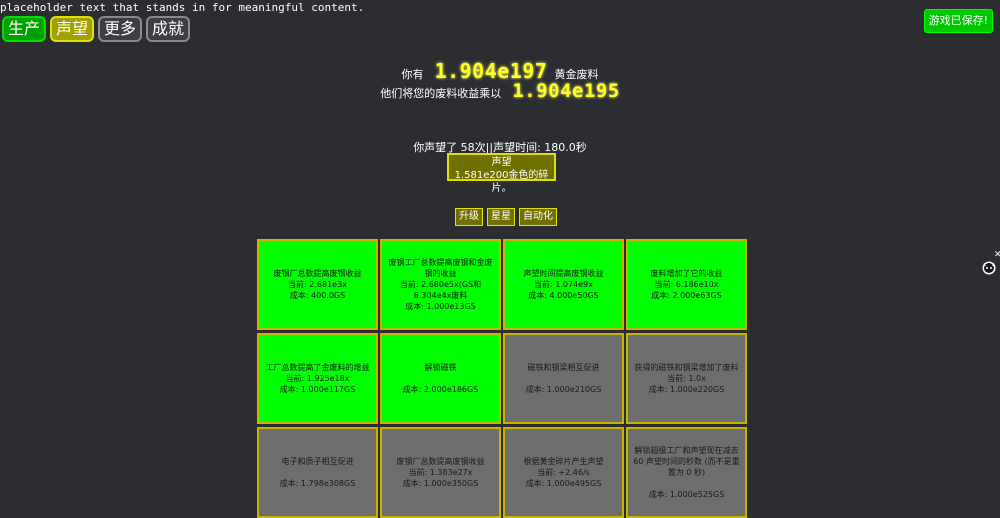  What do you see at coordinates (440, 378) in the screenshot?
I see `upgrade-card: 解锁磁铁 成本: 2.000e186GS` at bounding box center [440, 378].